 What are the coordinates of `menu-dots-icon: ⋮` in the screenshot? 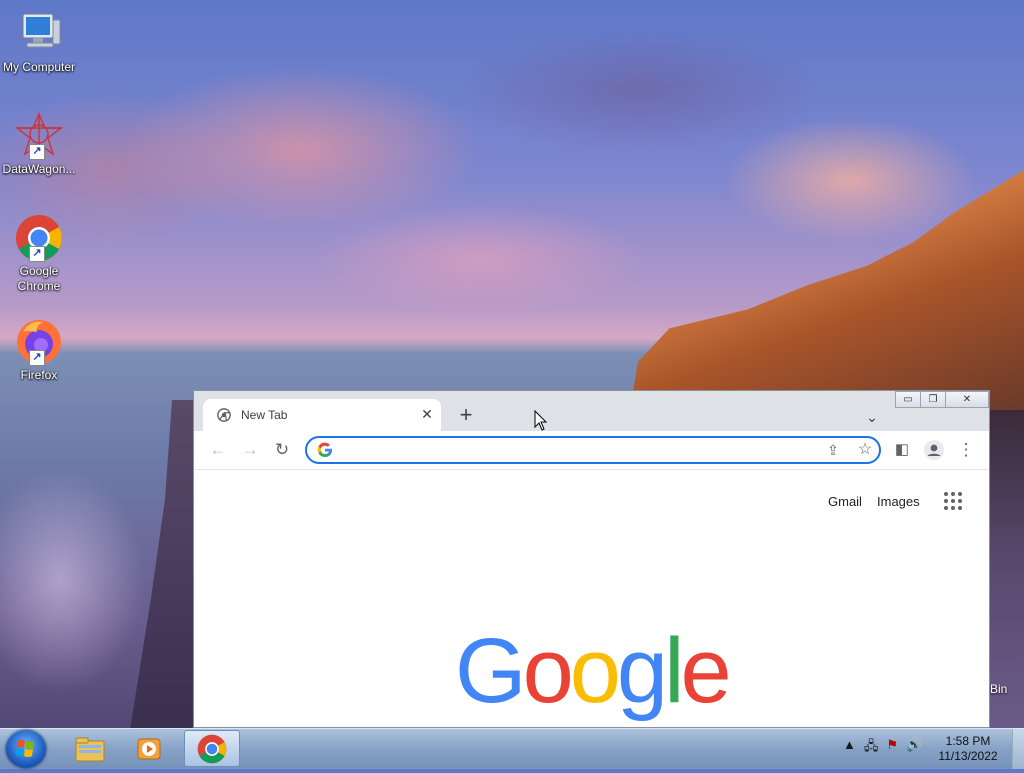 It's located at (966, 450).